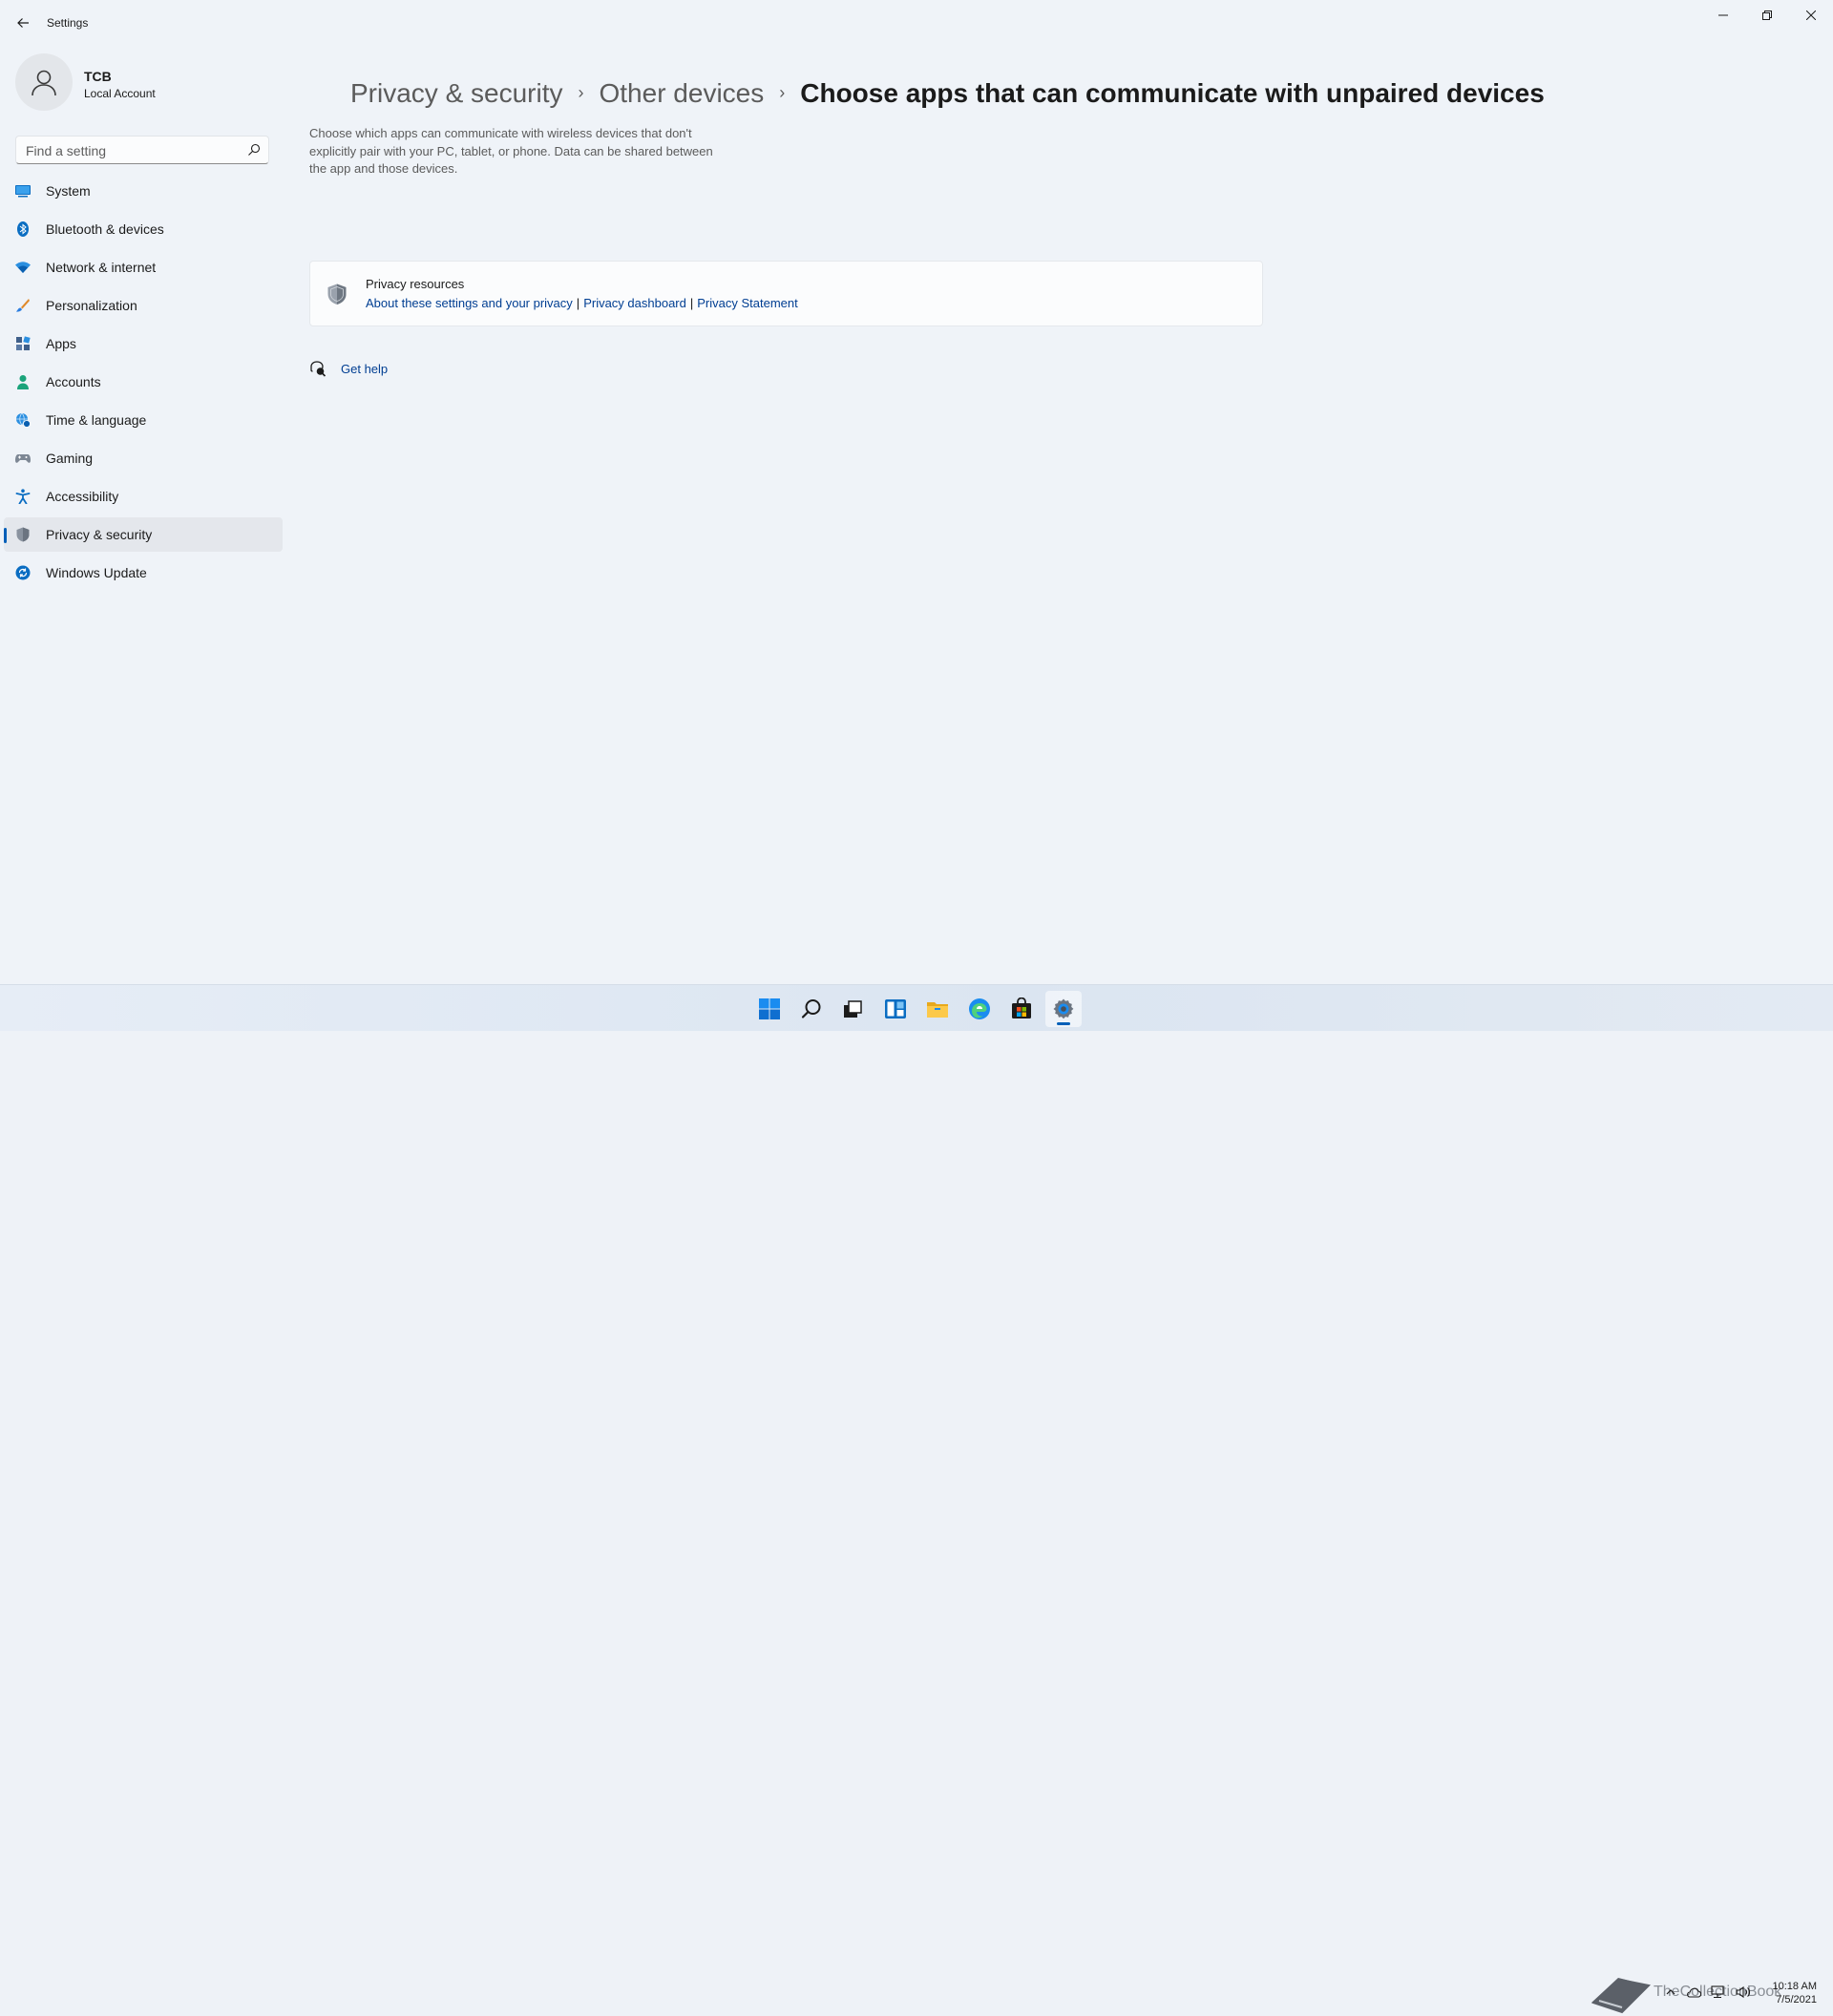  I want to click on cloud-icon, so click(1694, 1992).